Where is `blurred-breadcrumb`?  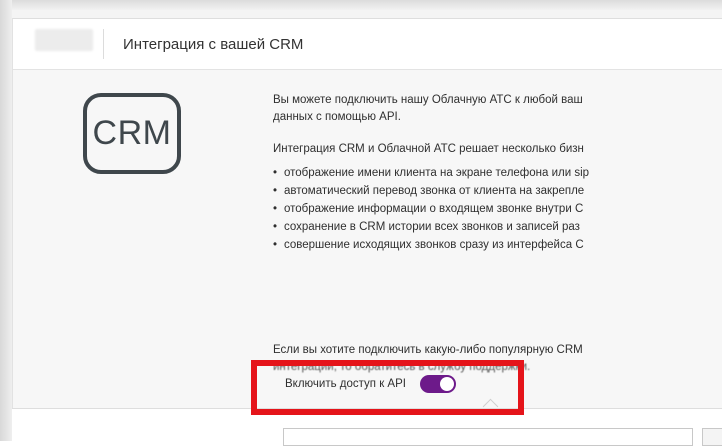
blurred-breadcrumb is located at coordinates (64, 40).